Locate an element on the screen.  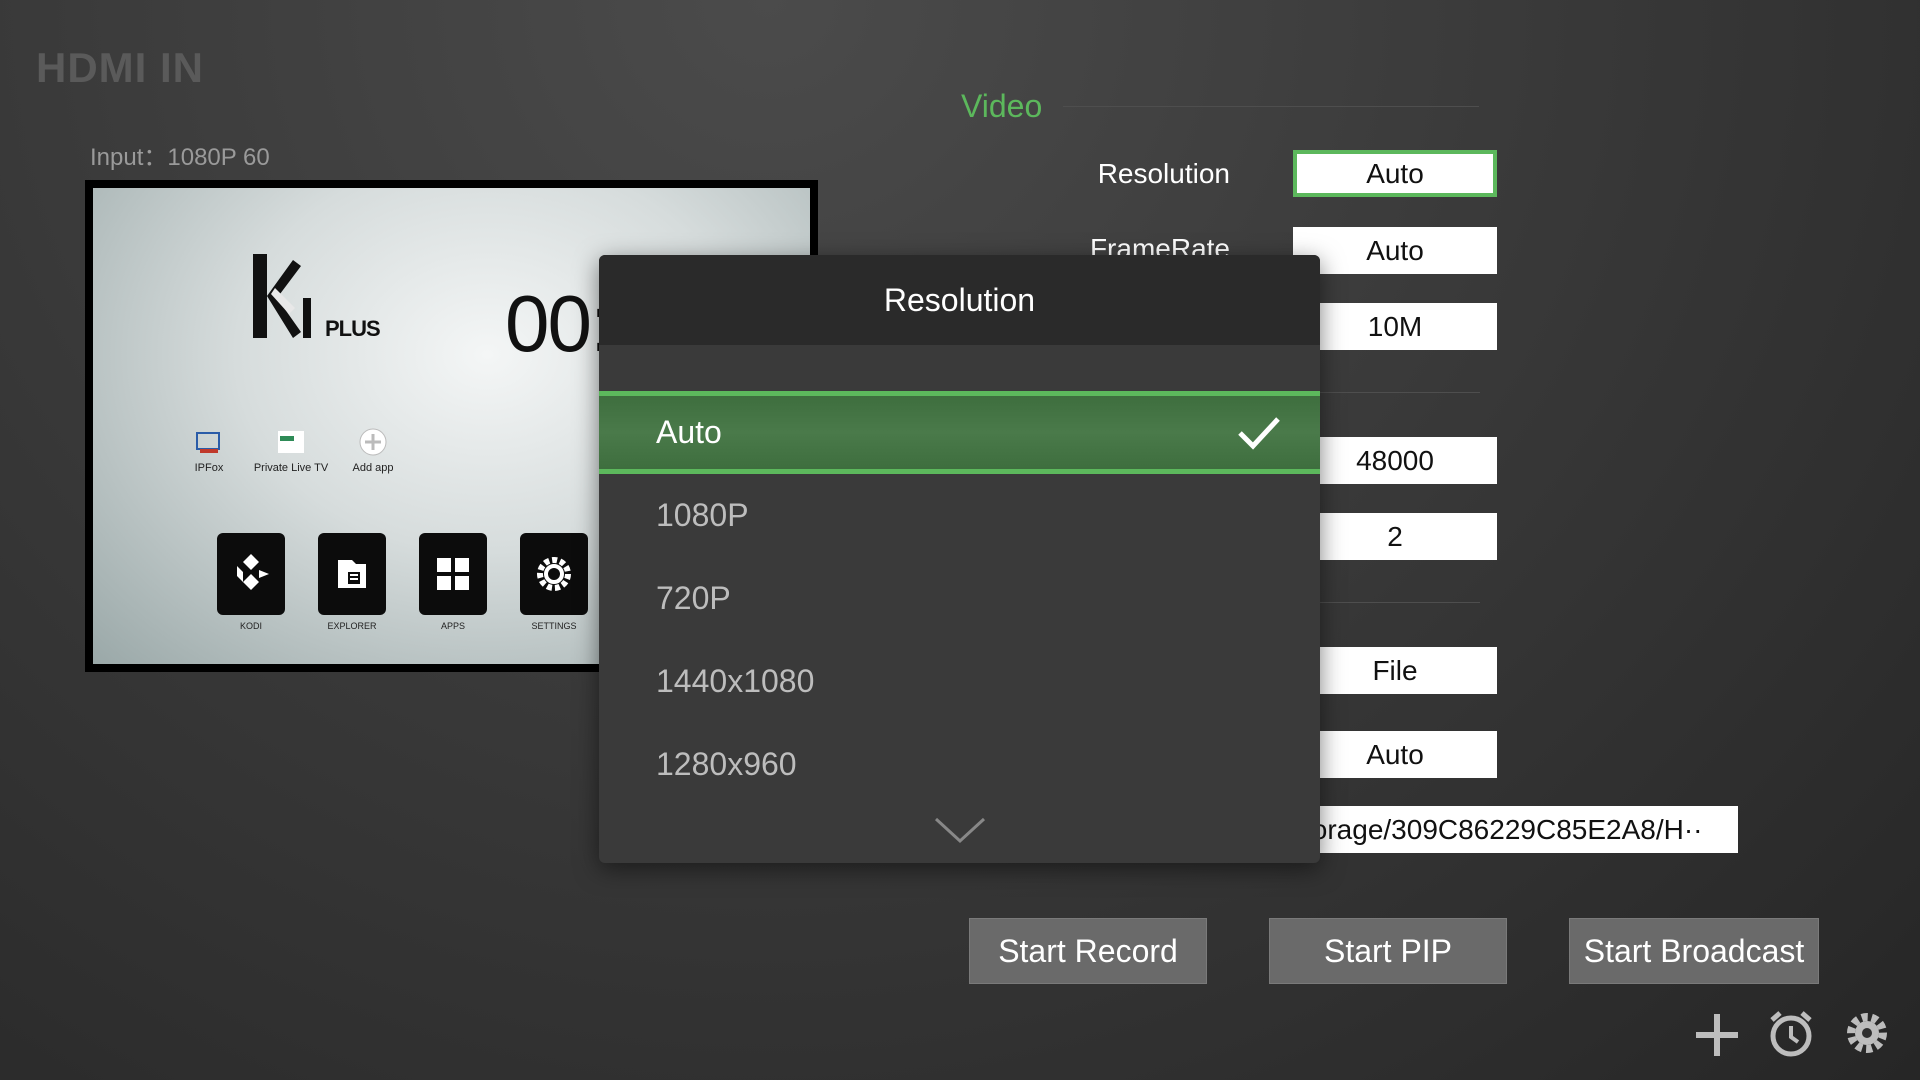
output-path-value: torage/309C86229C85E2A8/H·· is located at coordinates (1519, 829).